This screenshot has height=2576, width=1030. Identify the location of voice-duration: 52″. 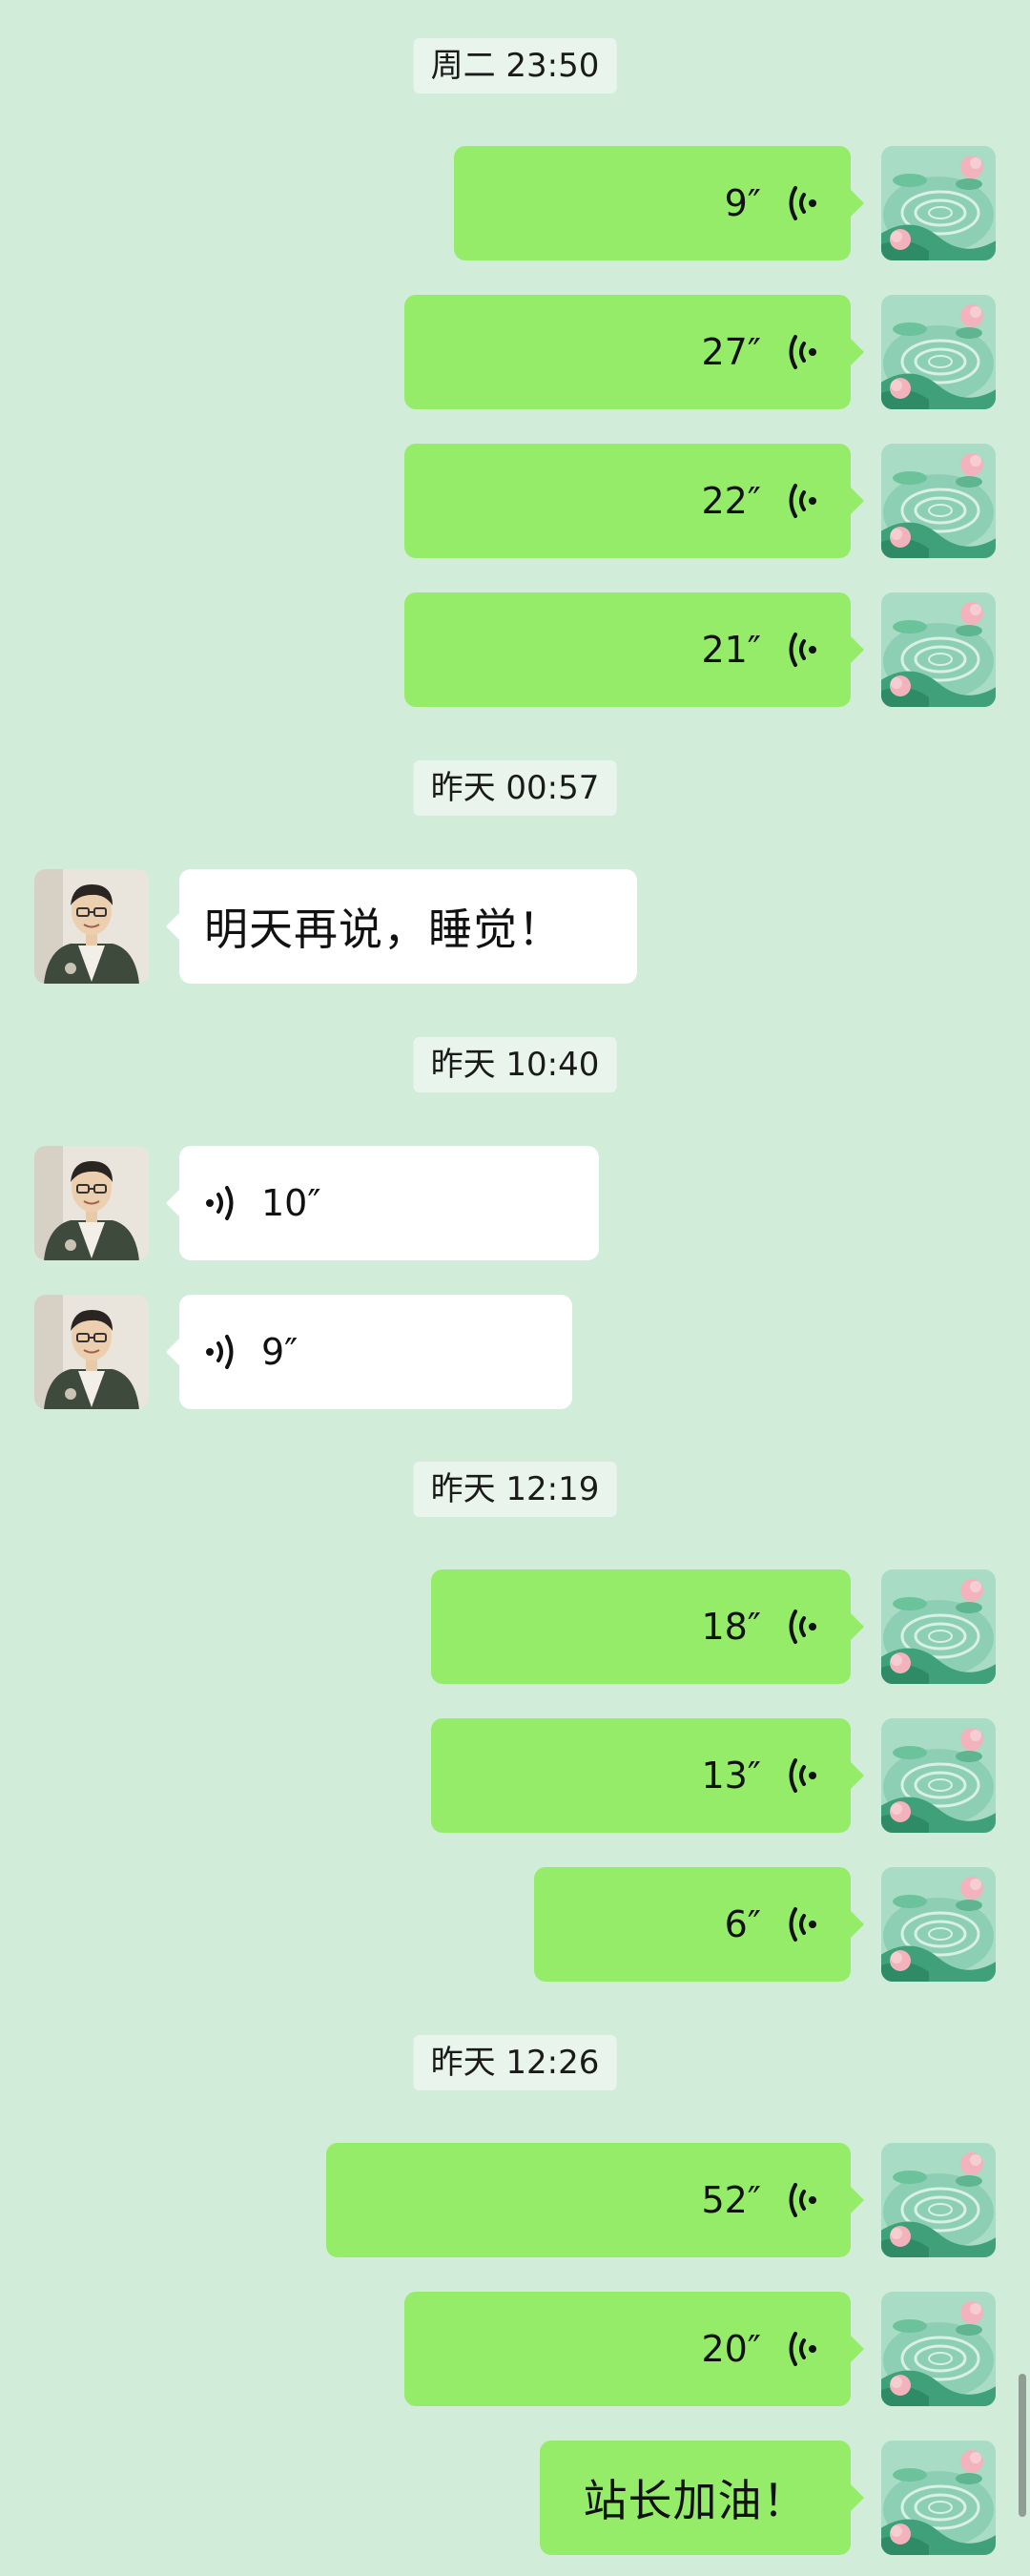
(731, 2200).